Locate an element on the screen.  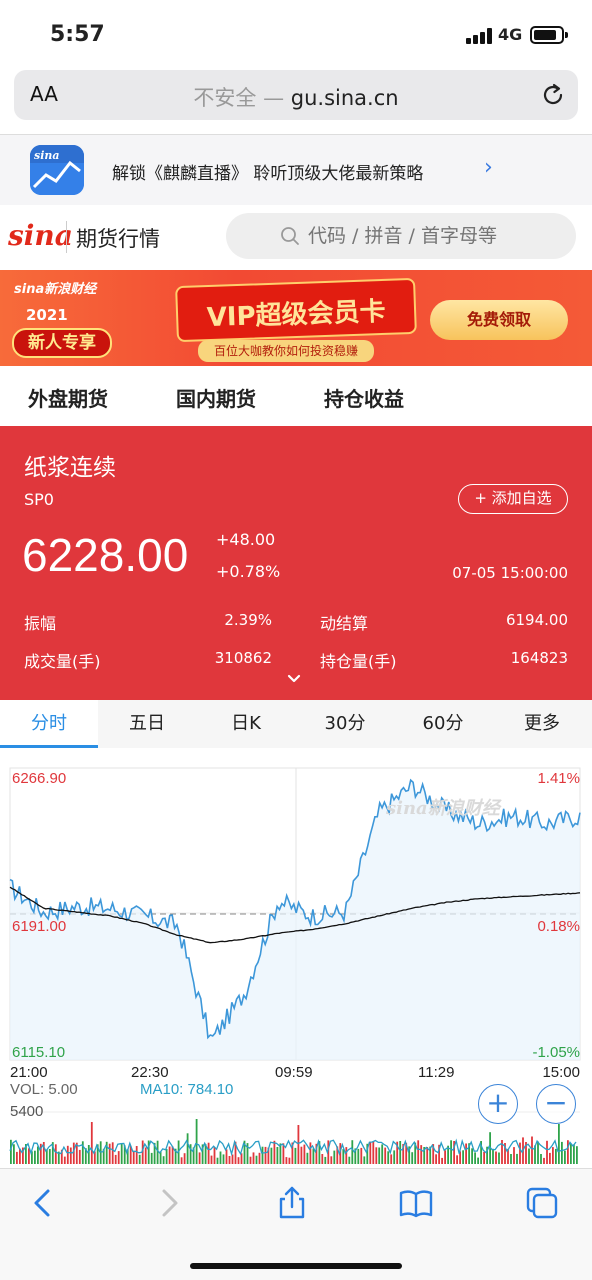
reload-icon is located at coordinates (553, 95).